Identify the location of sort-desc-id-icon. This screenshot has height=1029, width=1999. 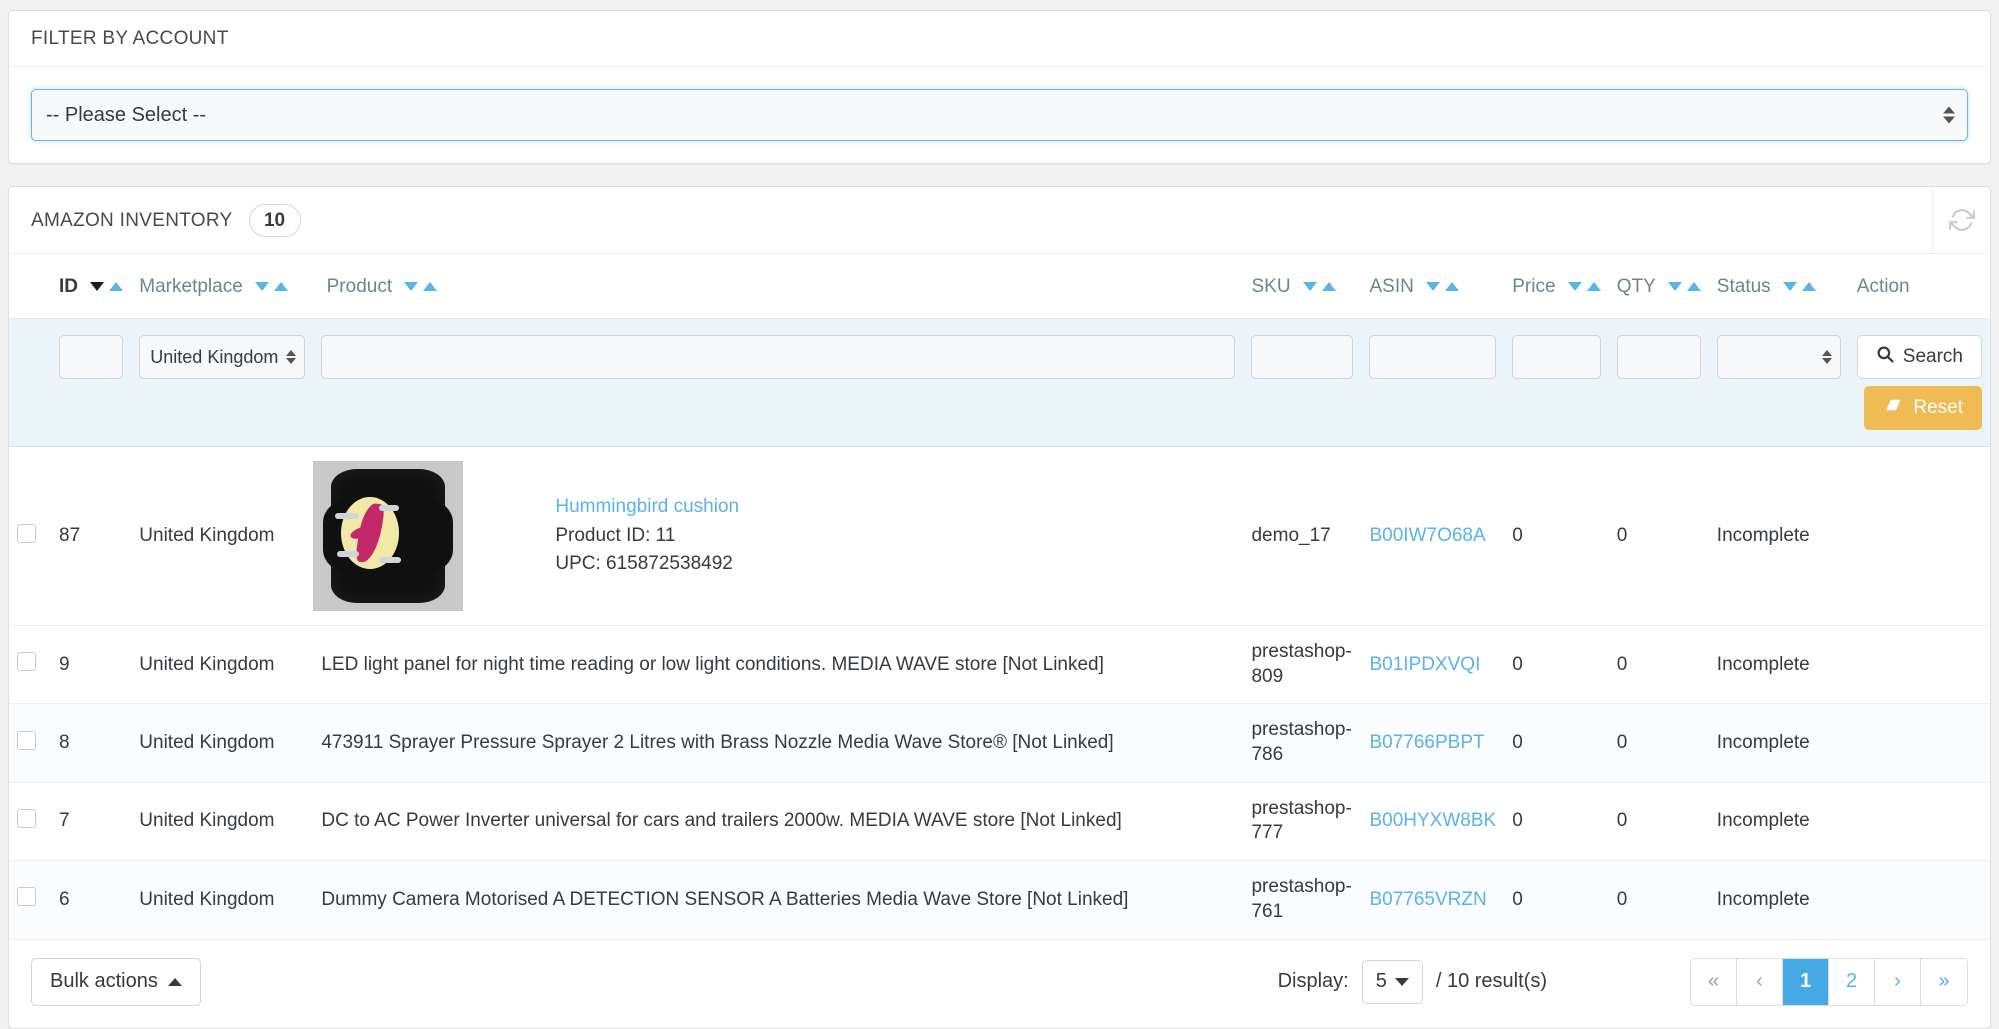
(97, 287).